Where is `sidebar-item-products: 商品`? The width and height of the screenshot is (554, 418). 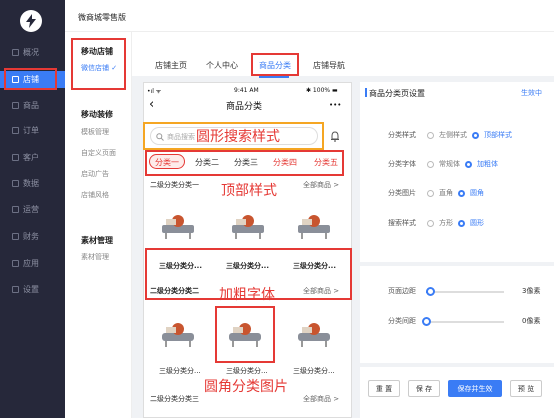
sidebar-item-products: 商品 is located at coordinates (32, 105).